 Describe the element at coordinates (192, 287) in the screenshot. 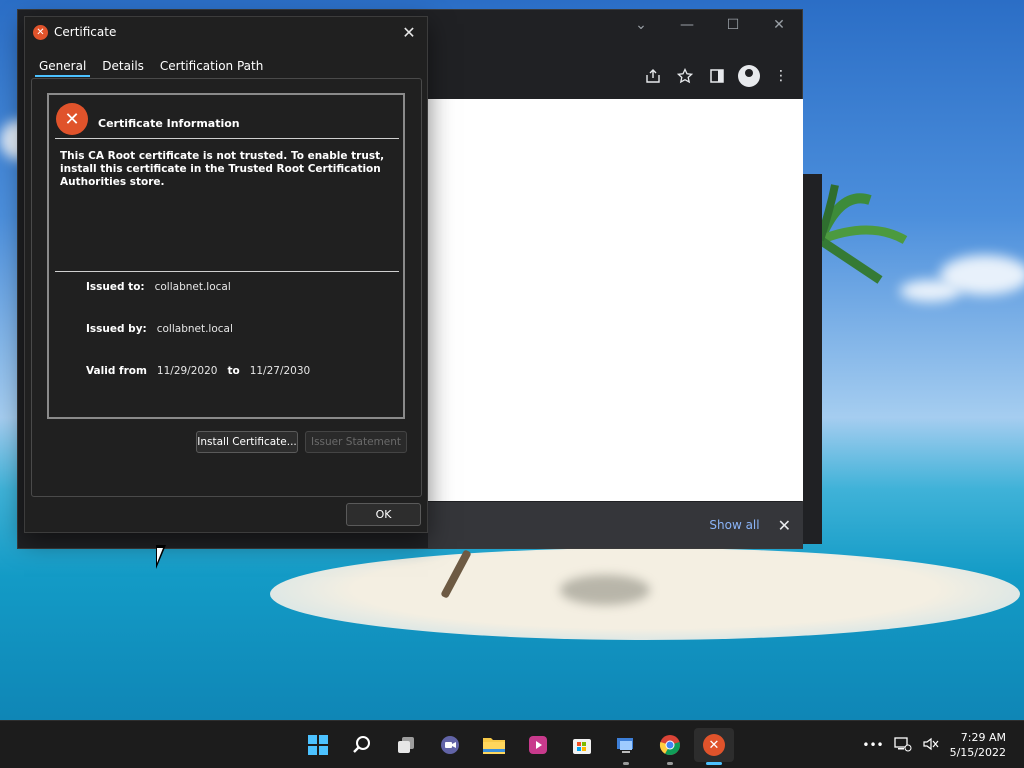

I see `issued-to-value: collabnet.local` at that location.